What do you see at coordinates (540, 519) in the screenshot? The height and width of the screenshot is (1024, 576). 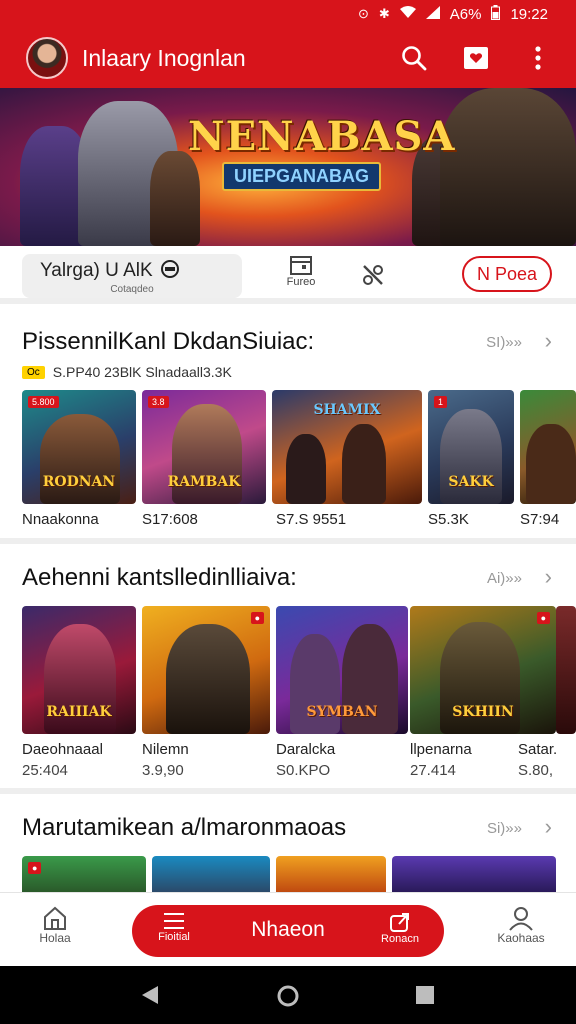 I see `card-caption: S7:94` at bounding box center [540, 519].